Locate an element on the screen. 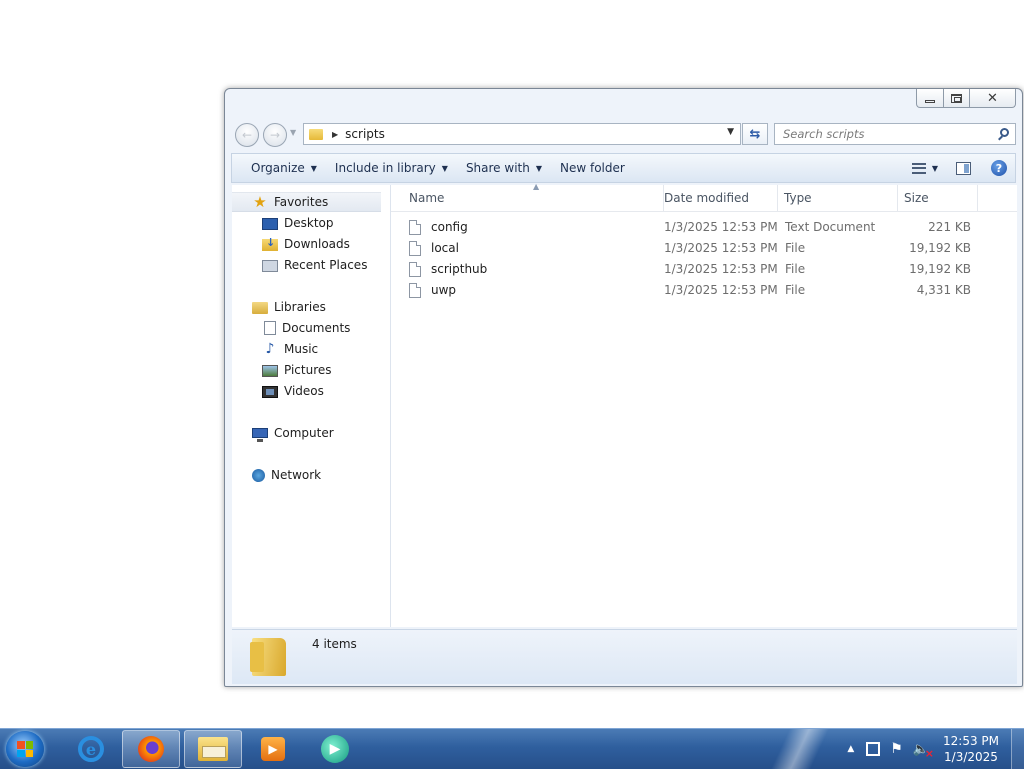 This screenshot has width=1024, height=769. navigation-bar: ← → ▼ ▶ scripts ▼ ⇆ is located at coordinates (624, 135).